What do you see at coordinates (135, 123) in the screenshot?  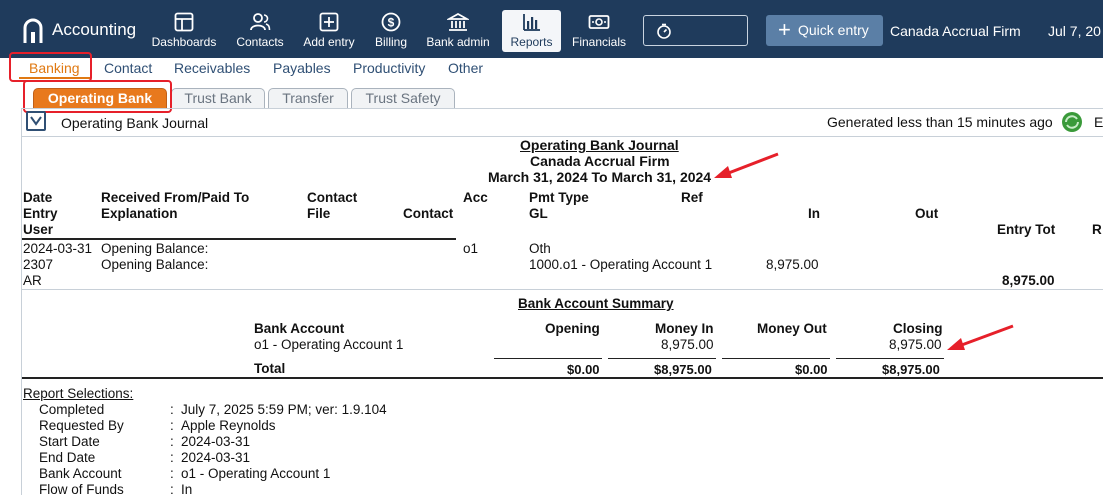 I see `report-bar-title: Operating Bank Journal` at bounding box center [135, 123].